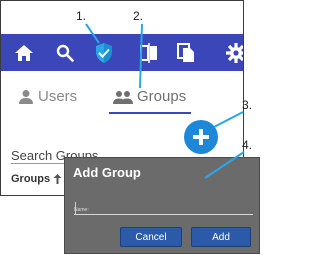 The width and height of the screenshot is (320, 255). Describe the element at coordinates (31, 179) in the screenshot. I see `groups-column-label: Groups` at that location.